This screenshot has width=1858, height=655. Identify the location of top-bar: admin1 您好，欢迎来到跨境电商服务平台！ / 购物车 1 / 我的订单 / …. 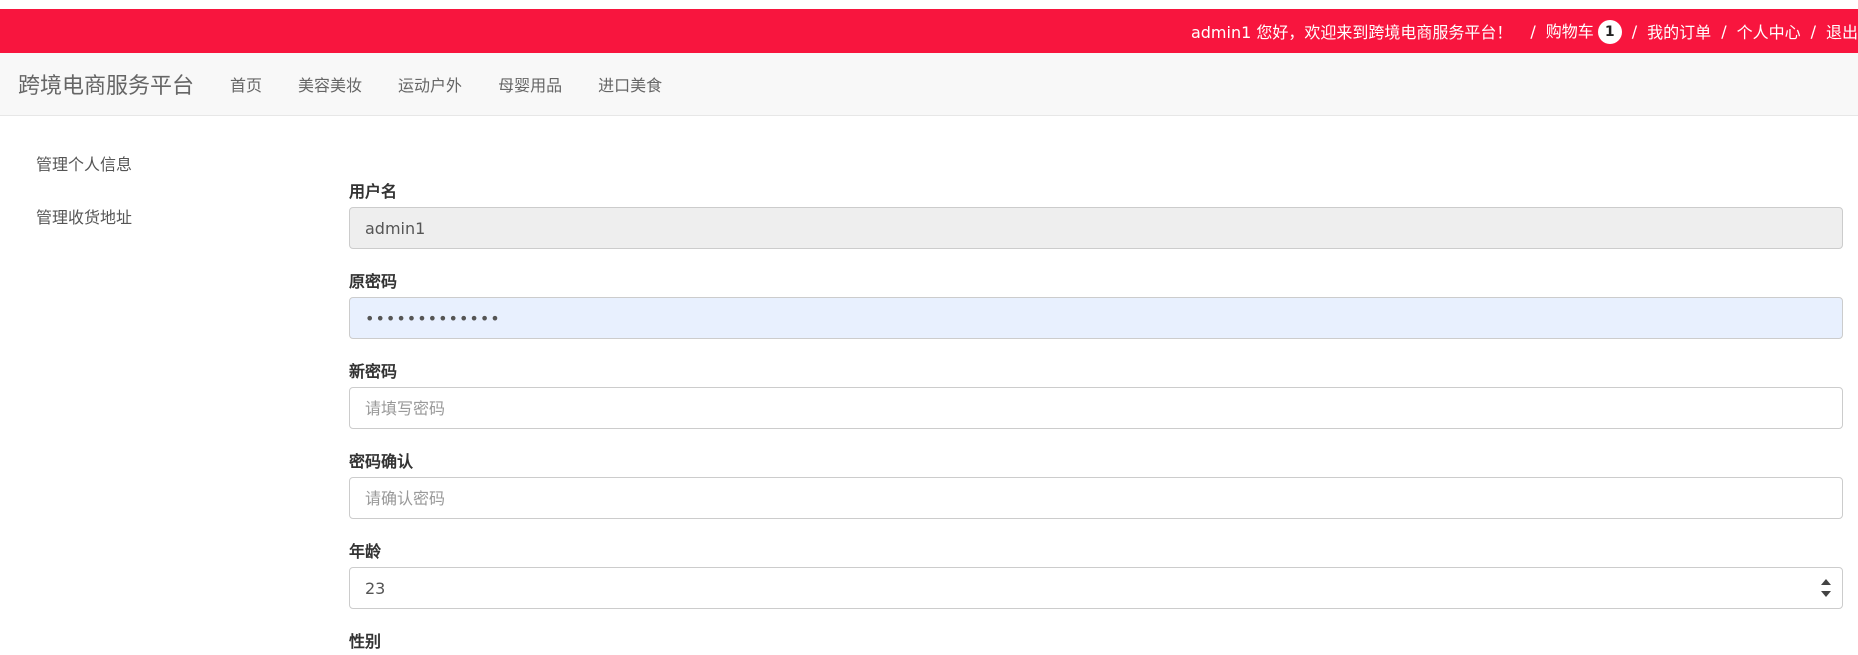
(929, 31).